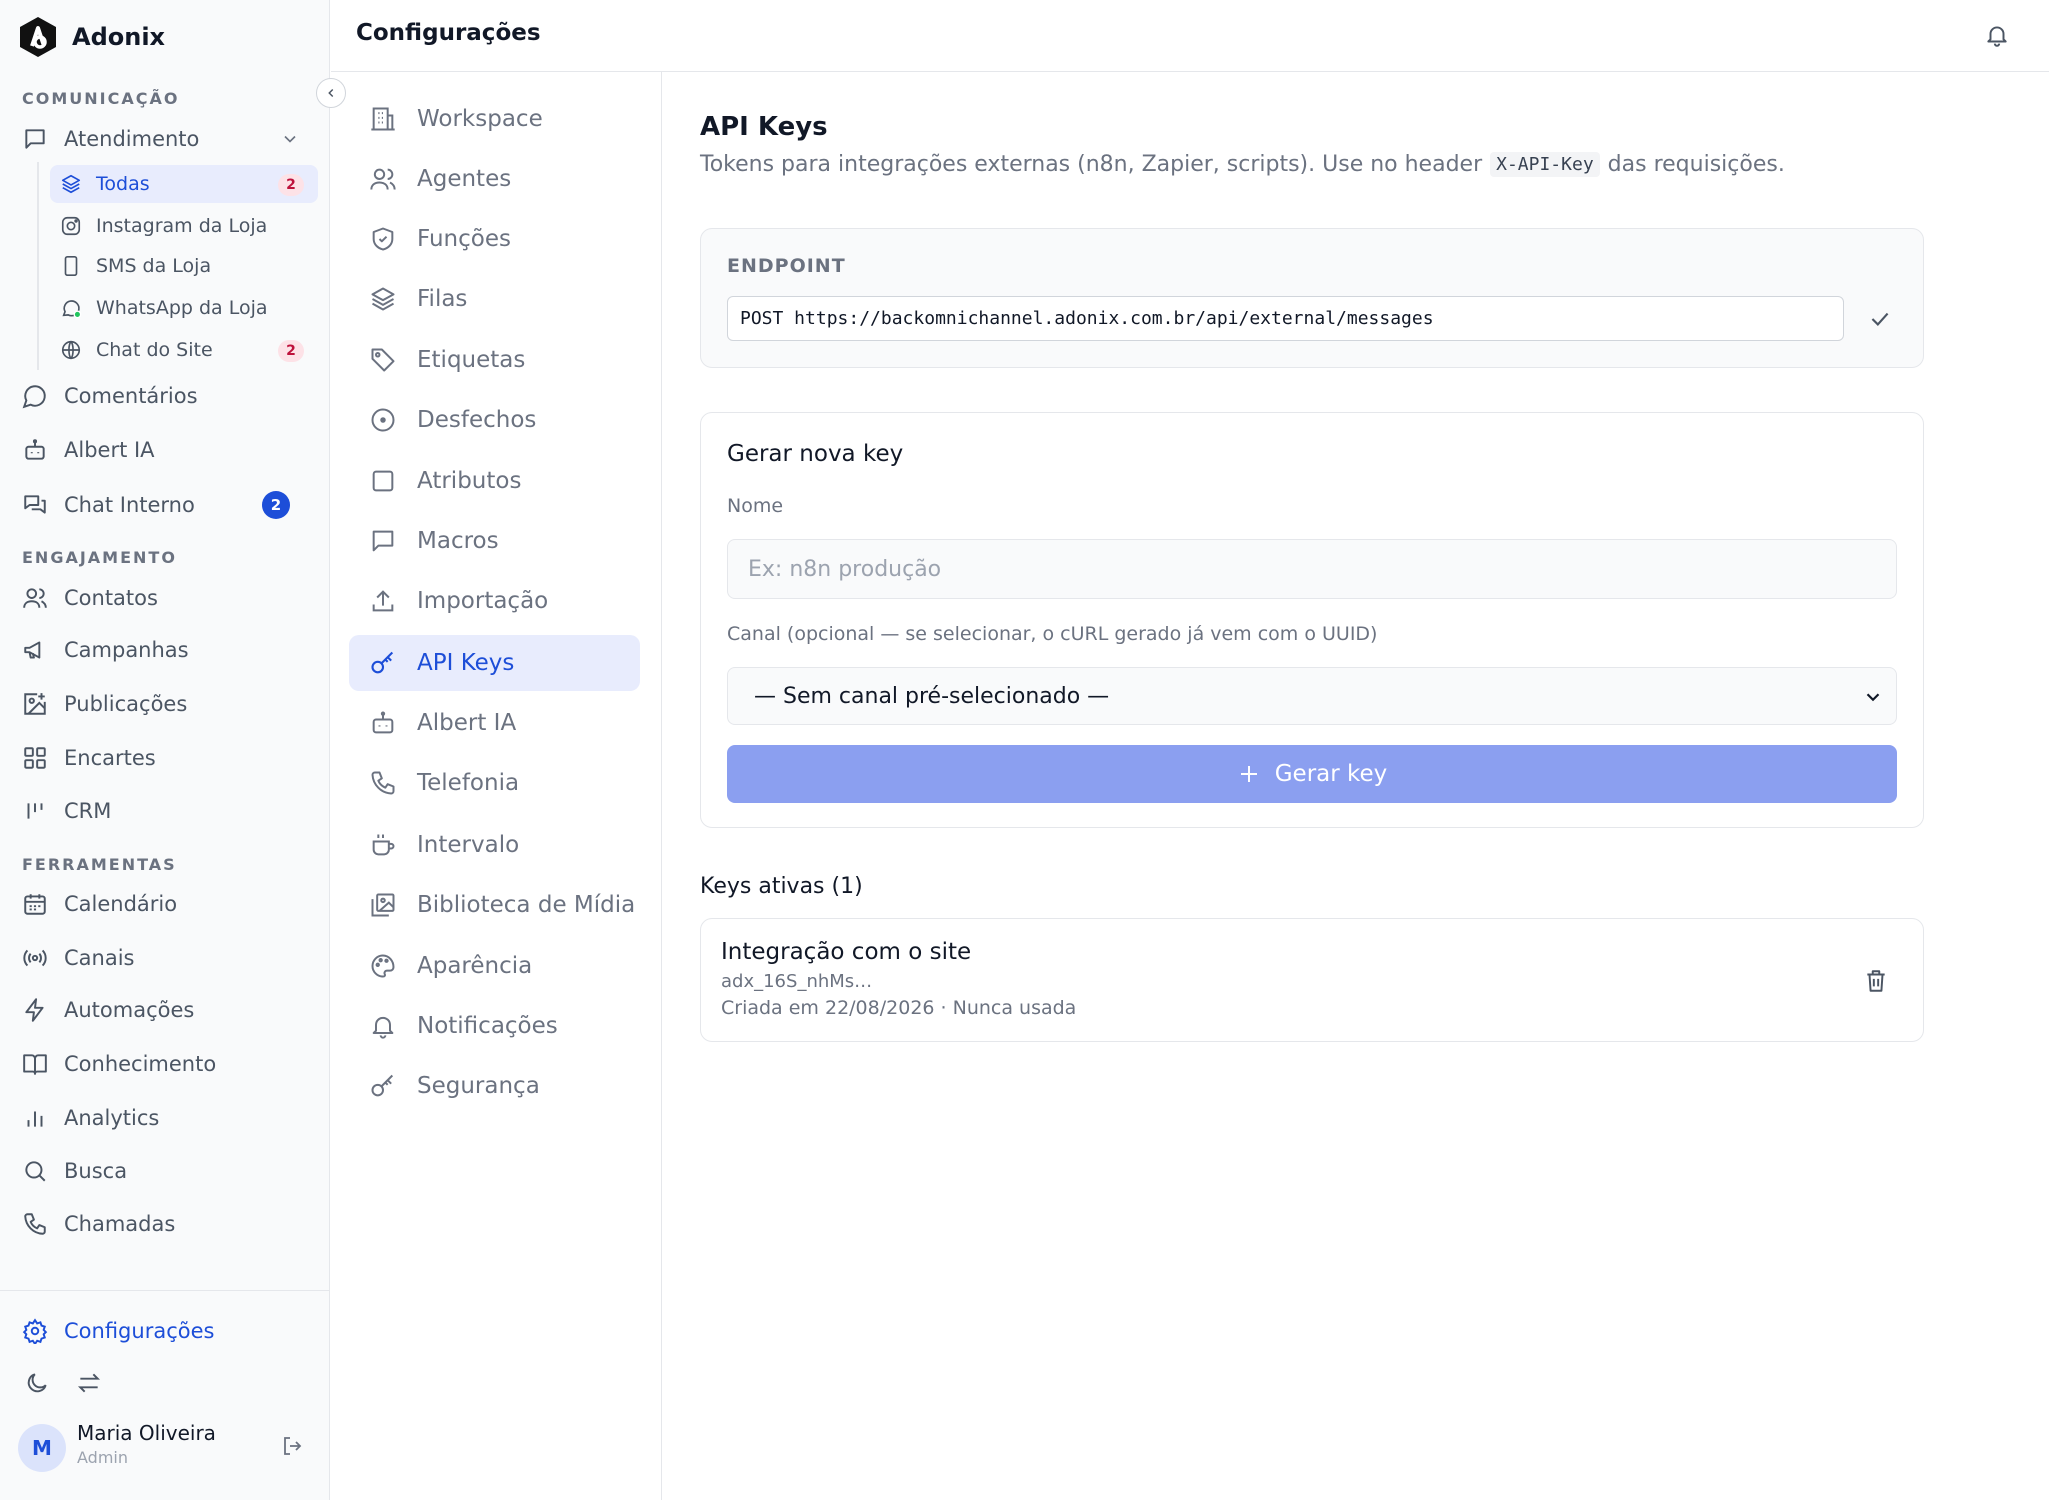  Describe the element at coordinates (167, 450) in the screenshot. I see `sidebar-item-albert-ia: Albert IA` at that location.